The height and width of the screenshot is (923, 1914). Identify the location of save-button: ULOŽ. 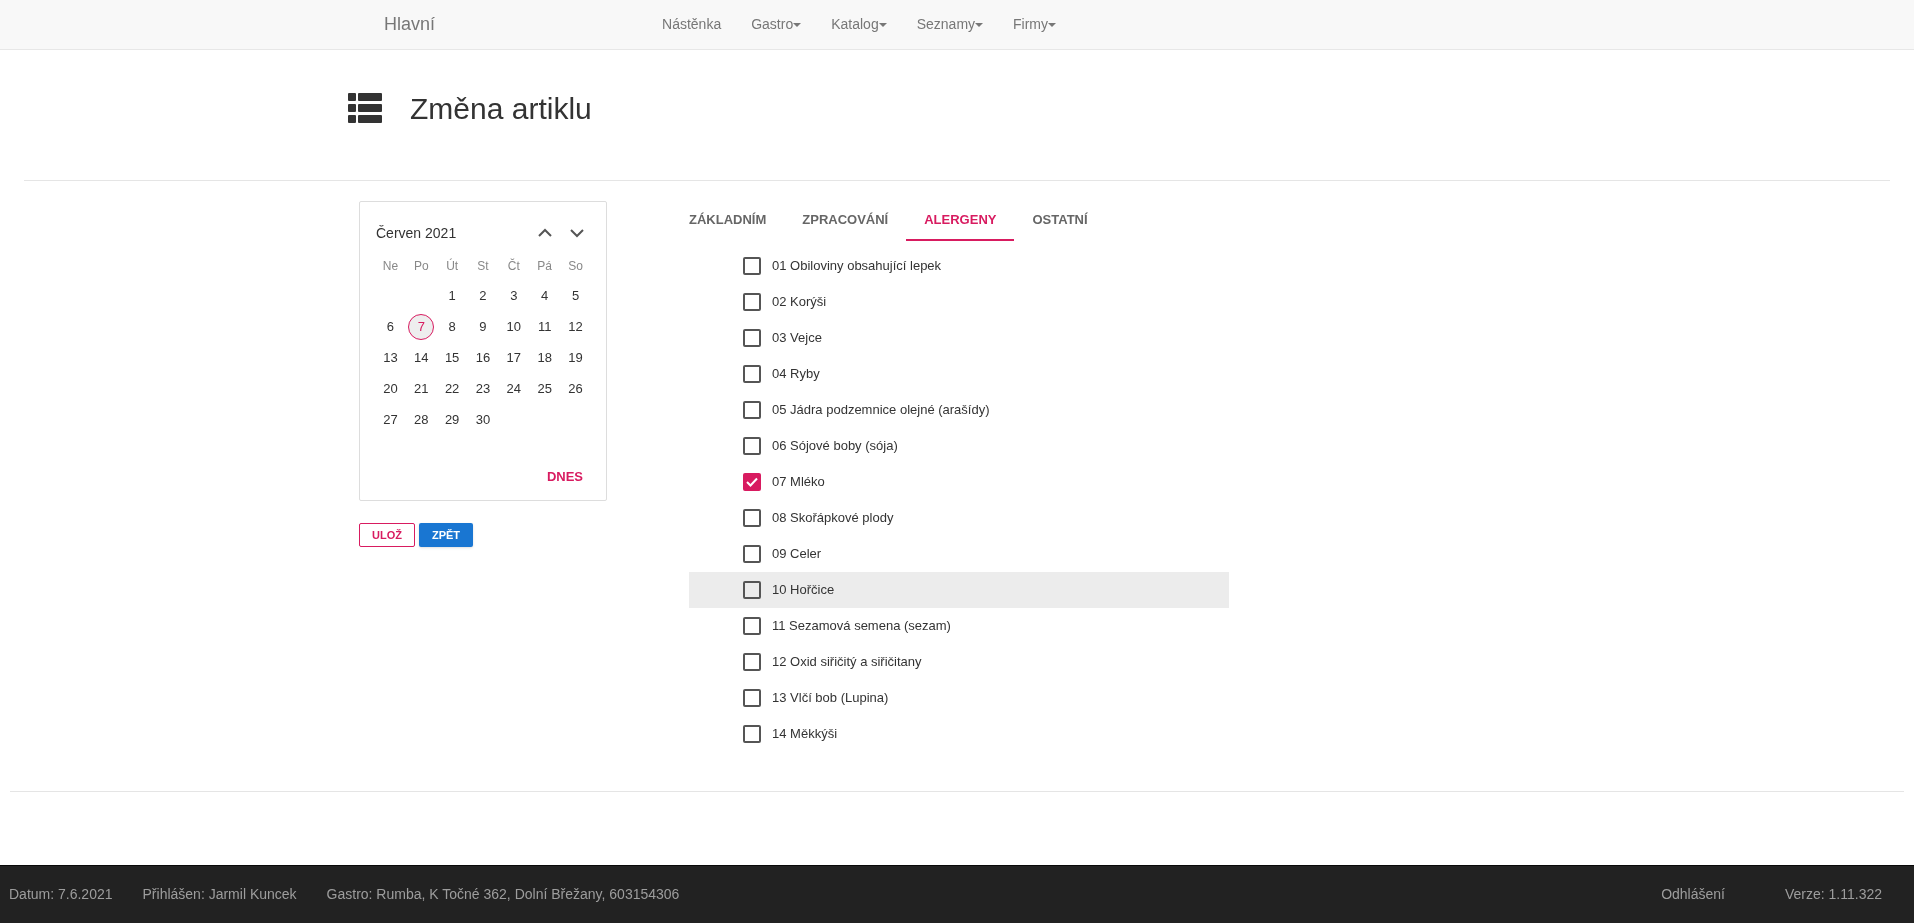
(387, 535).